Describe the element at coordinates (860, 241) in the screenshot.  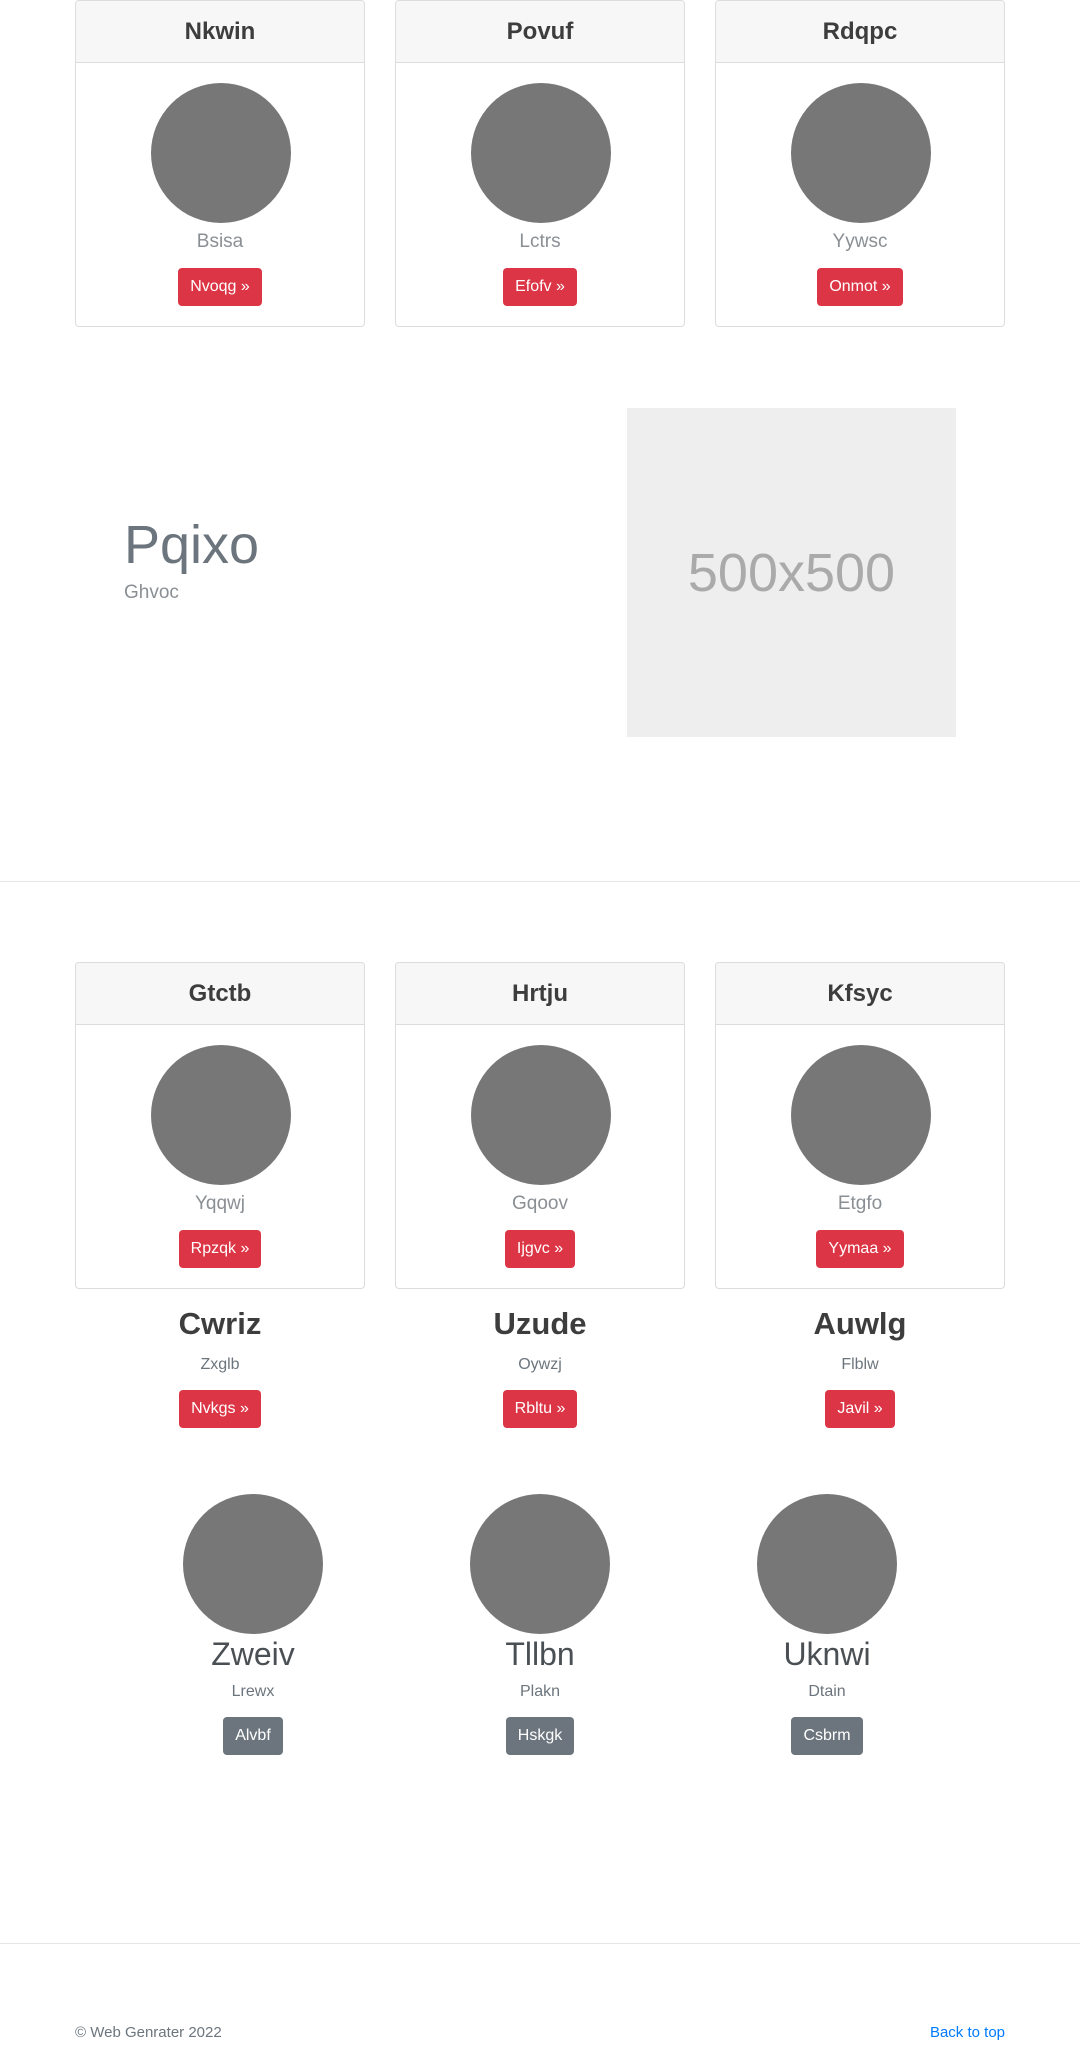
I see `card-subtitle: Yywsc` at that location.